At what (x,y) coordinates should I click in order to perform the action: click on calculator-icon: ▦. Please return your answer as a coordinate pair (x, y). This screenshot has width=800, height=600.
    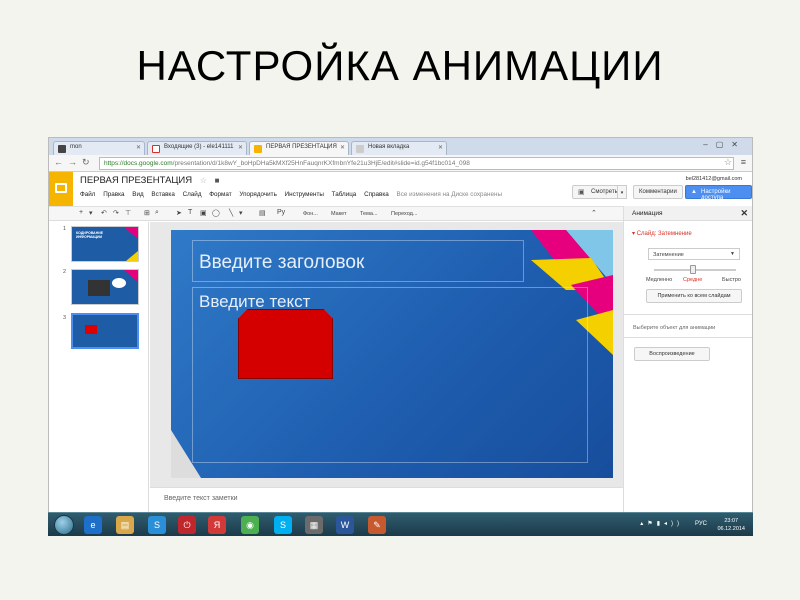
    Looking at the image, I should click on (314, 525).